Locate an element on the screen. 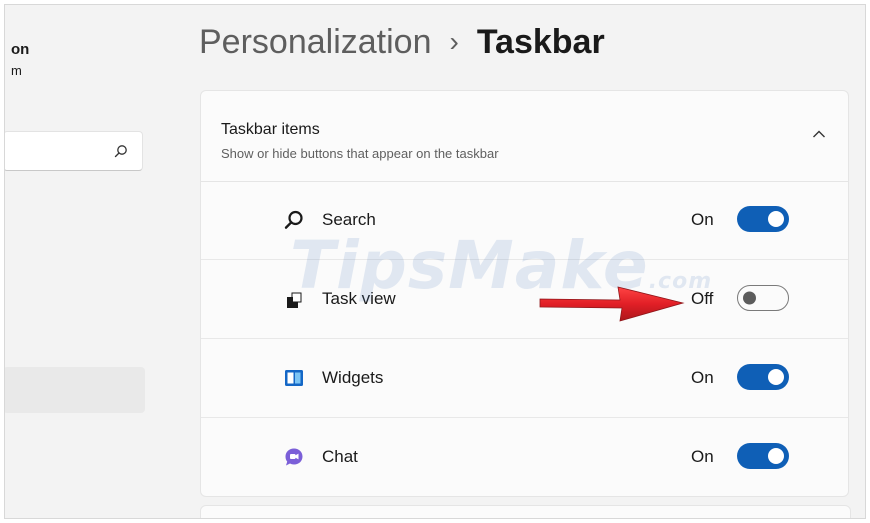 This screenshot has width=870, height=523. item-label: Search is located at coordinates (349, 219).